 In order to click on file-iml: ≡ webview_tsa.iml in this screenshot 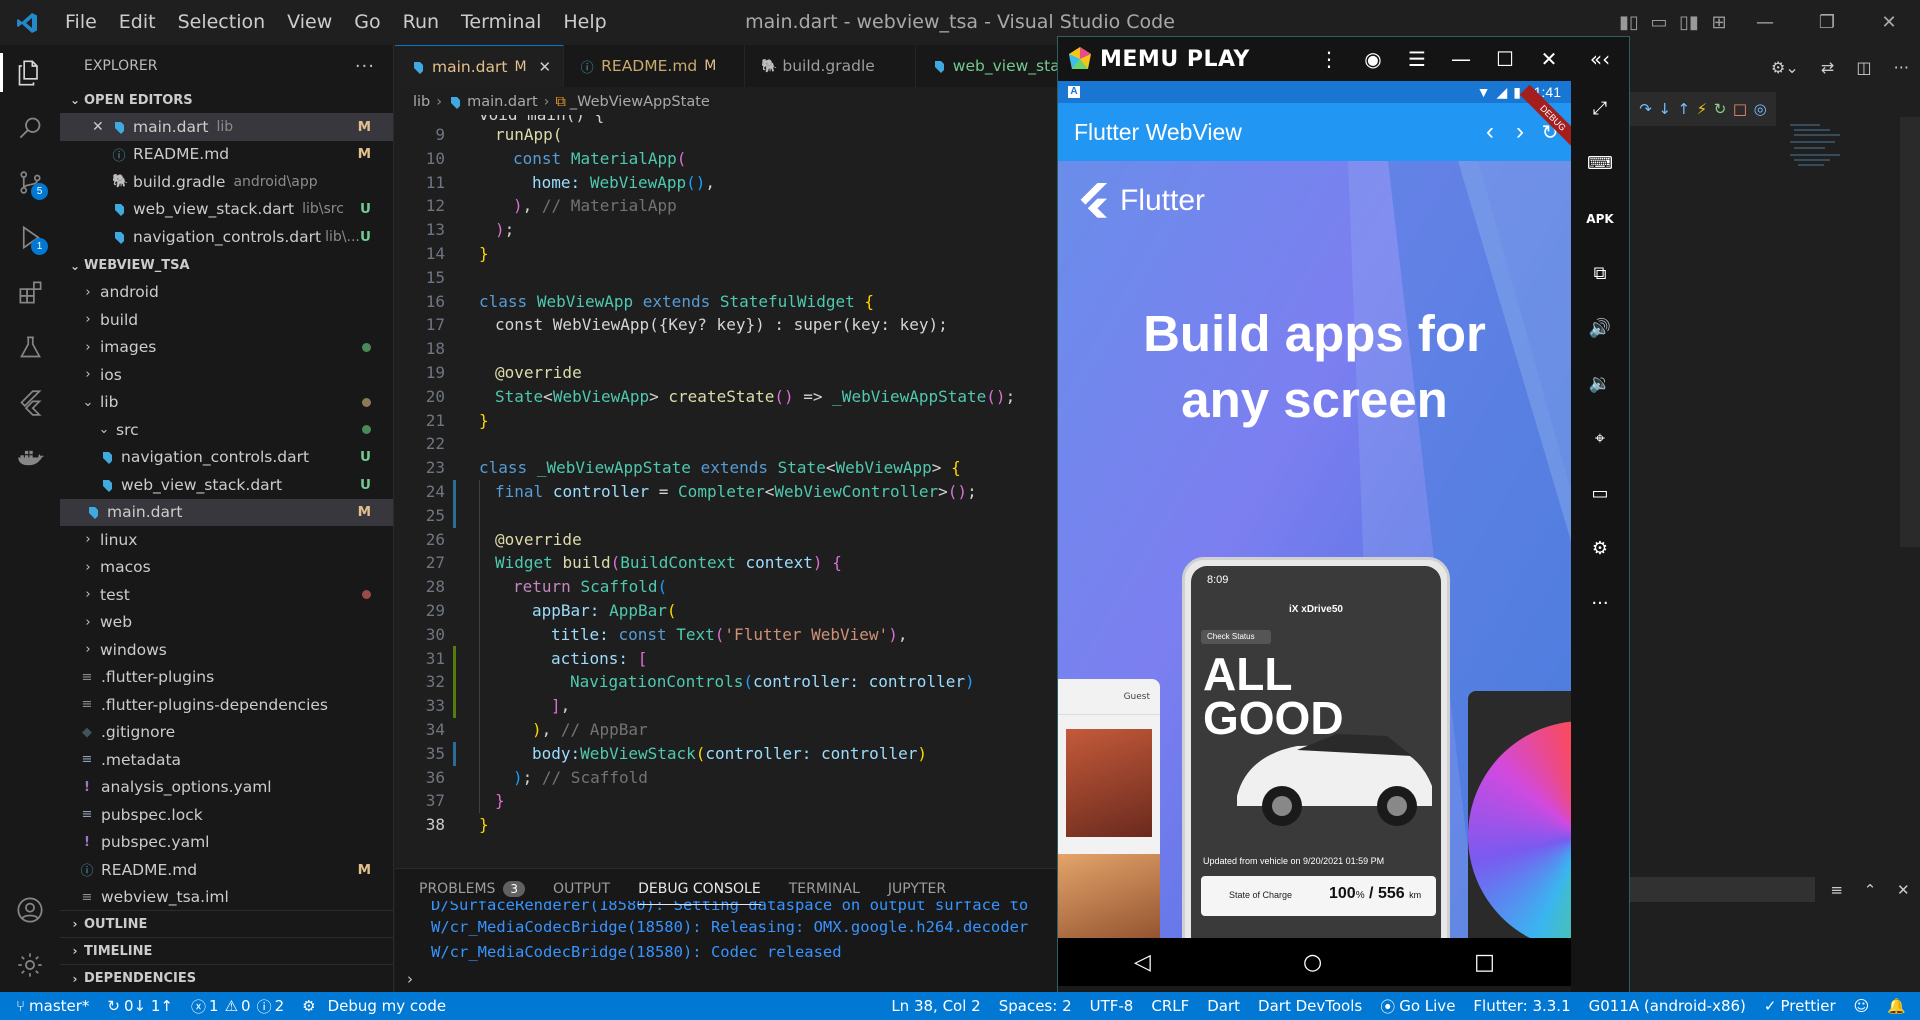, I will do `click(226, 898)`.